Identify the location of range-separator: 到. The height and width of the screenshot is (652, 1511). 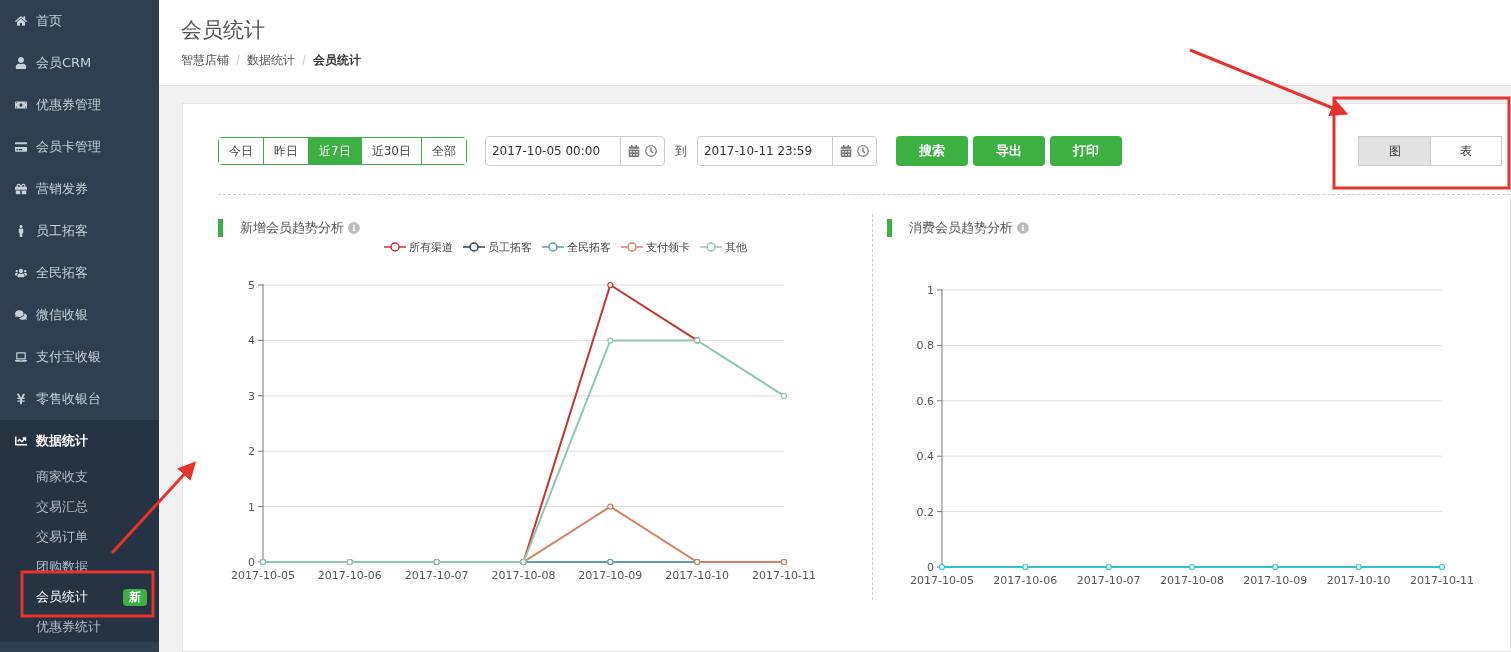
(680, 151).